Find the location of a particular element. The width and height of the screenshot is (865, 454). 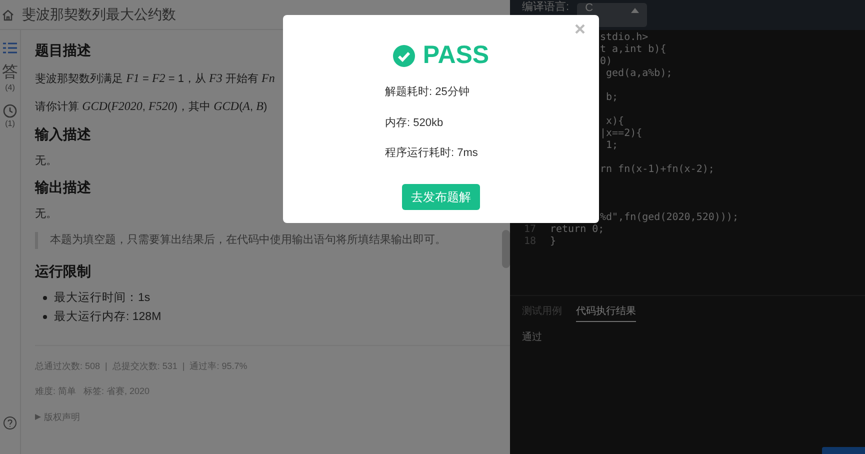

sidebar-tab-label: 答 is located at coordinates (10, 73).